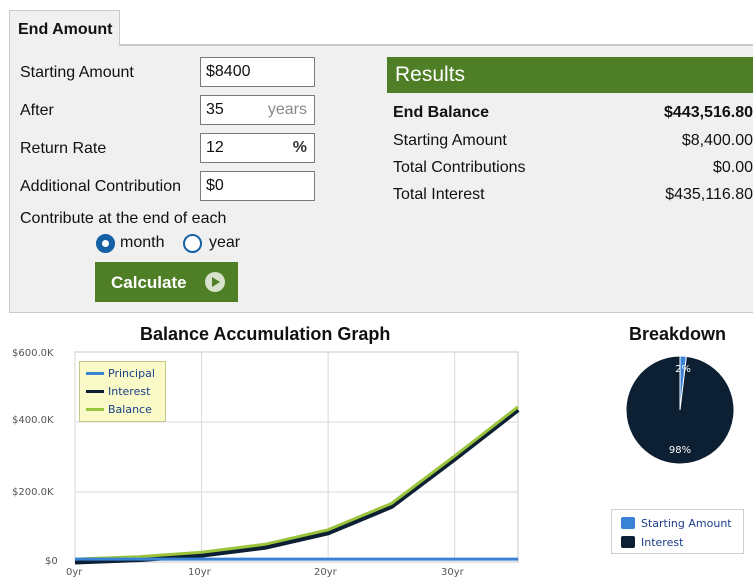 This screenshot has width=753, height=580. What do you see at coordinates (680, 450) in the screenshot?
I see `slice-label: 98%` at bounding box center [680, 450].